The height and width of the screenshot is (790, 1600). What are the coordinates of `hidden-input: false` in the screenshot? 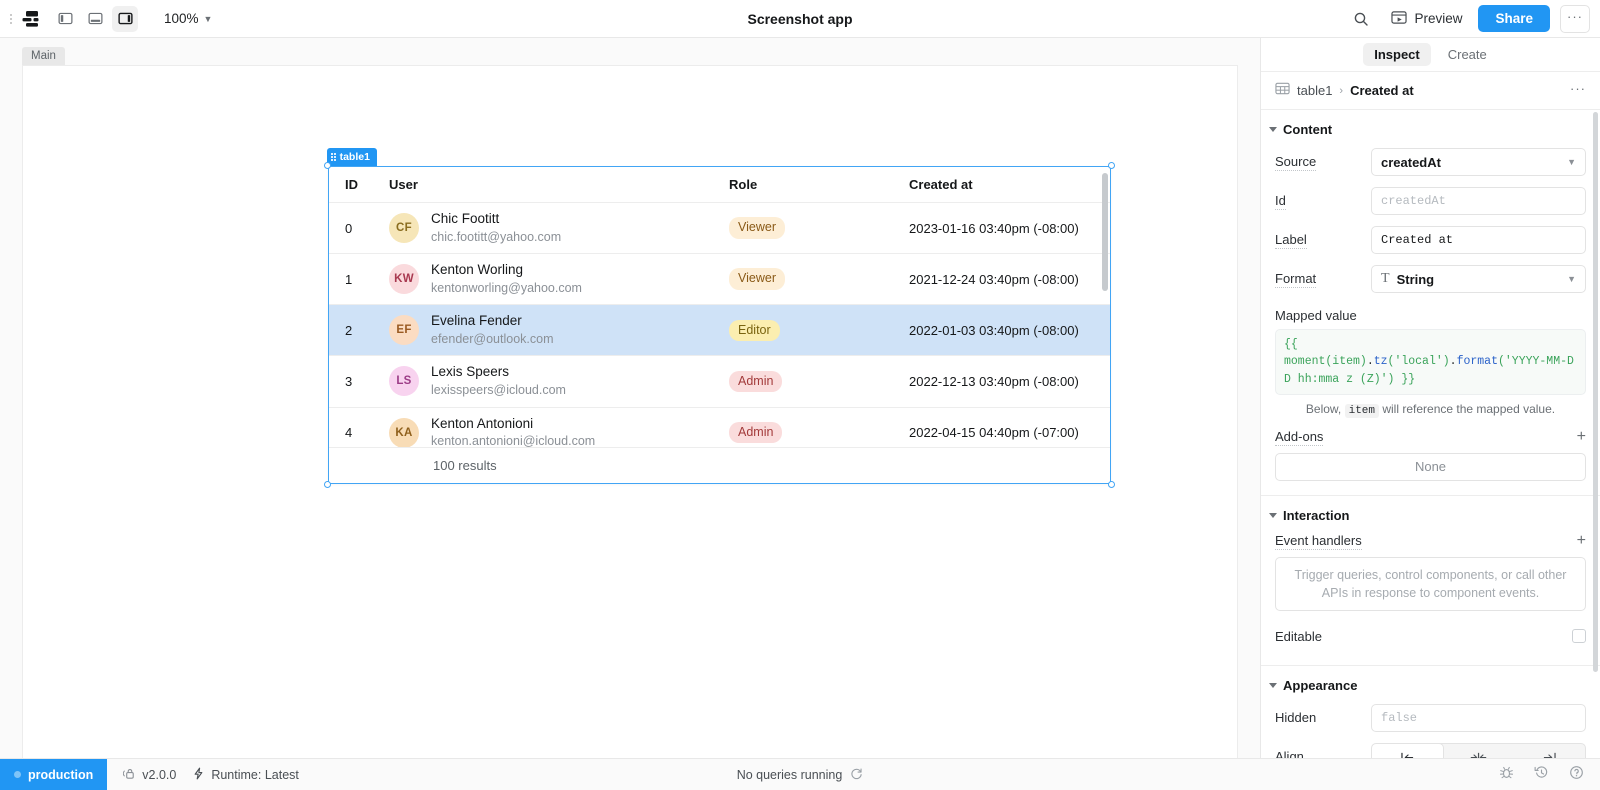 It's located at (1478, 718).